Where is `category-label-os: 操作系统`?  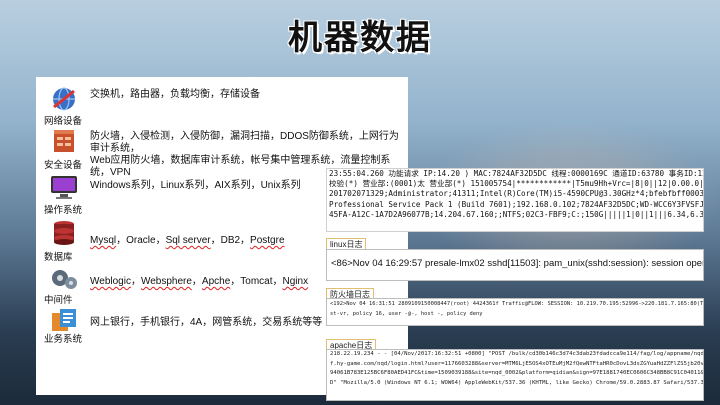
category-label-os: 操作系统 is located at coordinates (63, 210).